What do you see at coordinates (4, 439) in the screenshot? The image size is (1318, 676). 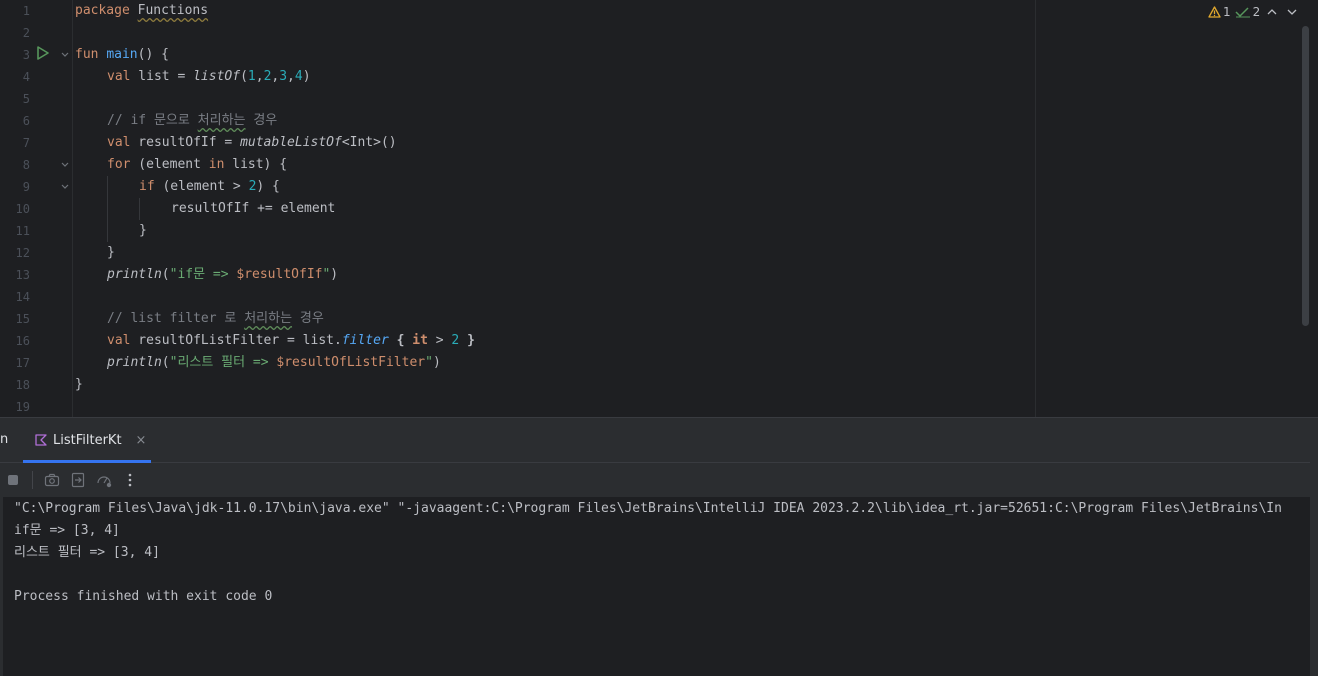 I see `tab-run-partial: n` at bounding box center [4, 439].